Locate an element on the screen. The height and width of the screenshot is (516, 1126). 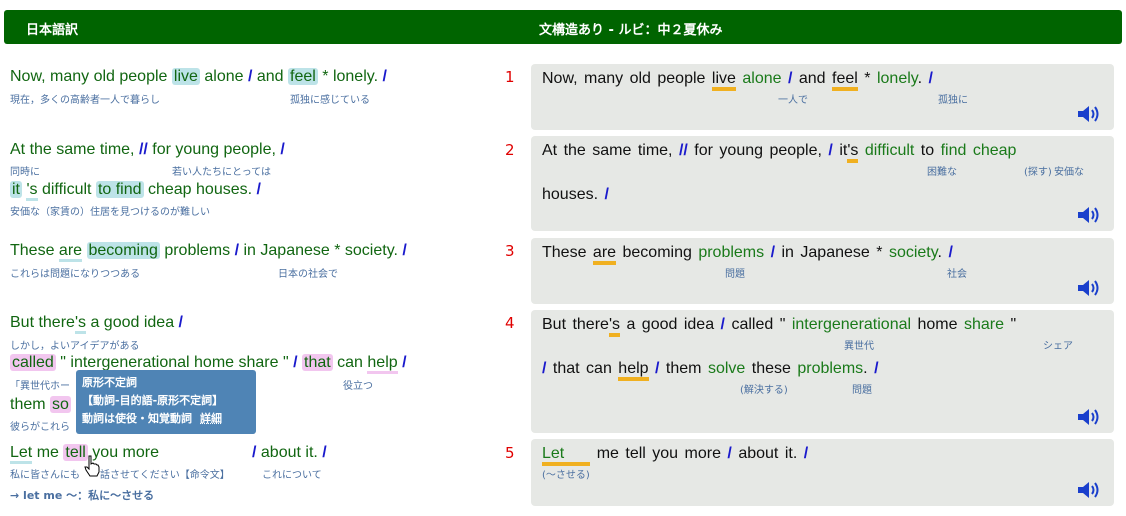
gloss: 一人で is located at coordinates (793, 100).